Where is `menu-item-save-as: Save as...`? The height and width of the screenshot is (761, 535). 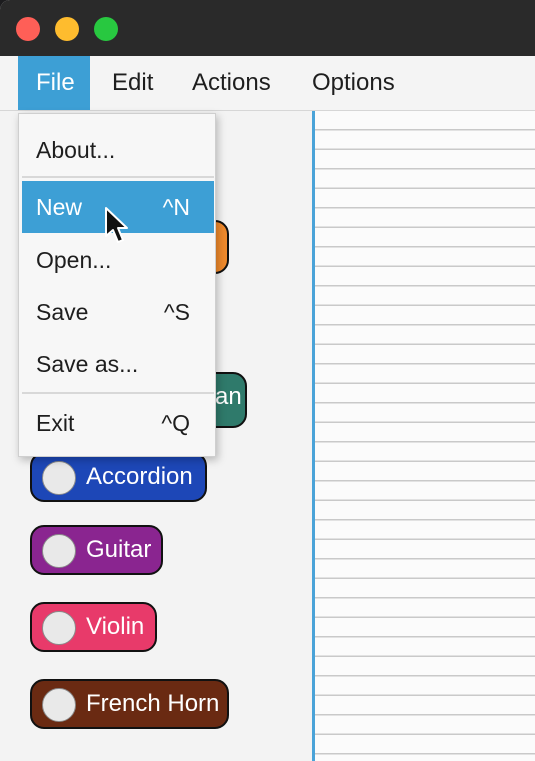 menu-item-save-as: Save as... is located at coordinates (118, 364).